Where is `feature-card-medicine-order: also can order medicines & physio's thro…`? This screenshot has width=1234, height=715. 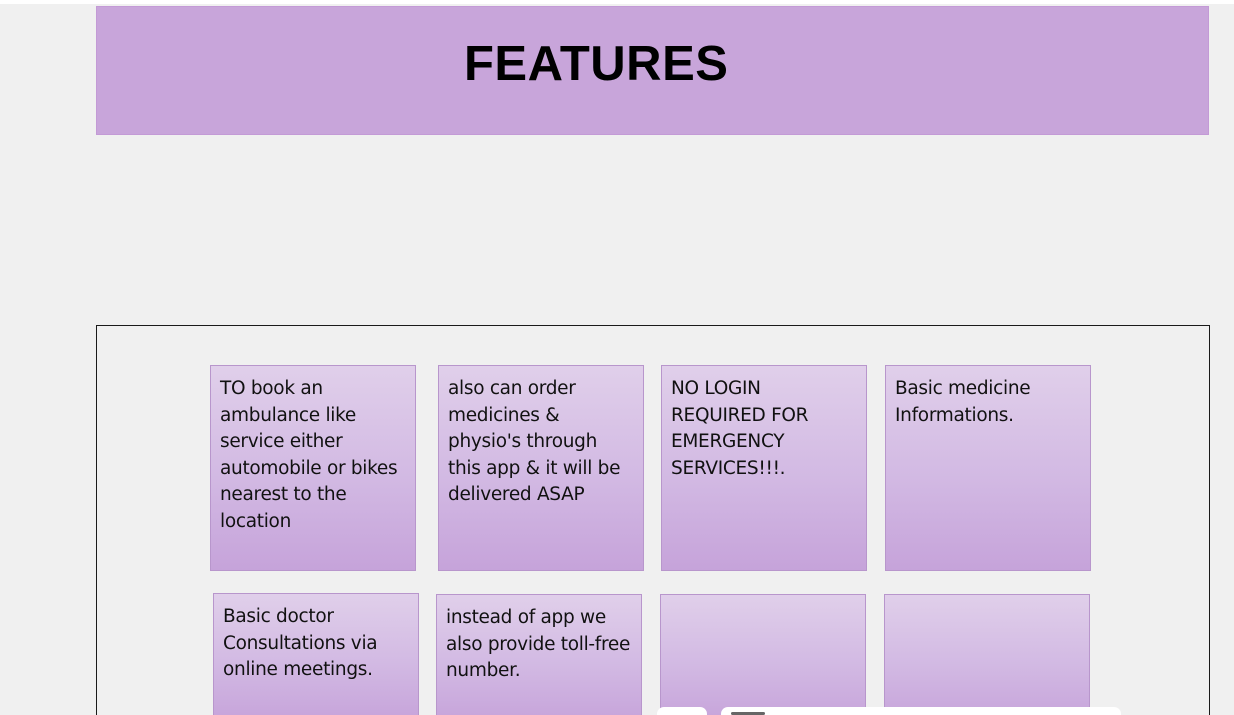 feature-card-medicine-order: also can order medicines & physio's thro… is located at coordinates (541, 468).